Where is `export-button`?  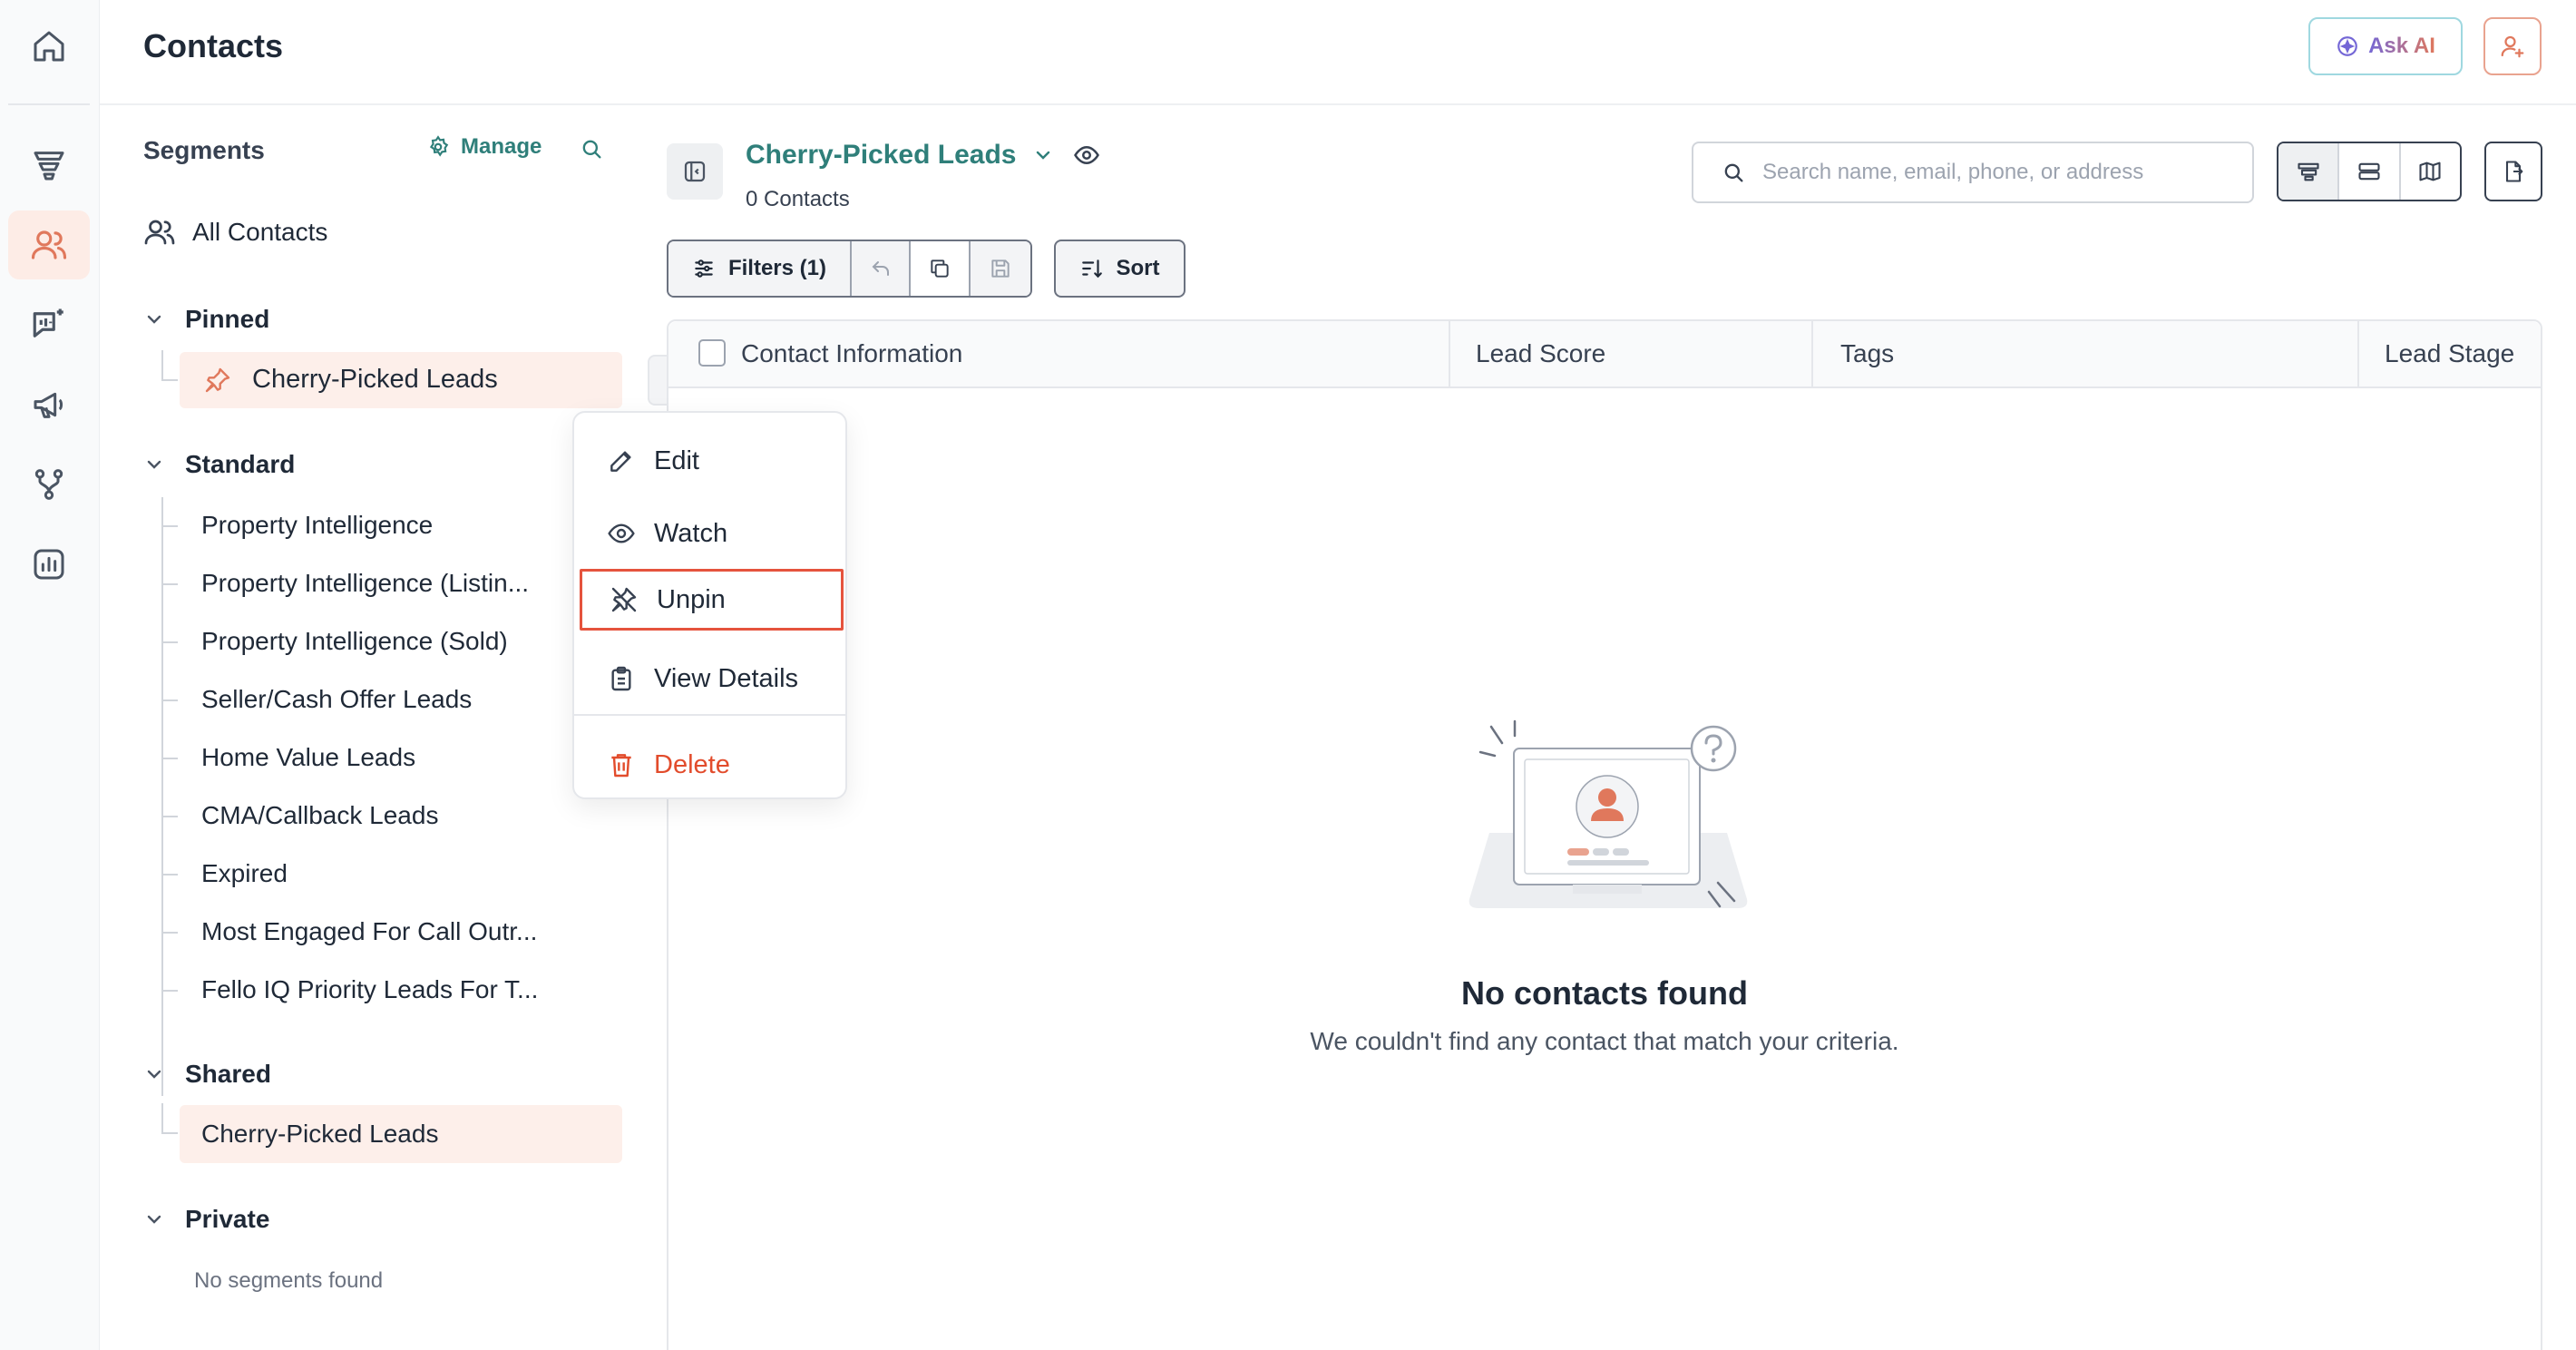
export-button is located at coordinates (2513, 171).